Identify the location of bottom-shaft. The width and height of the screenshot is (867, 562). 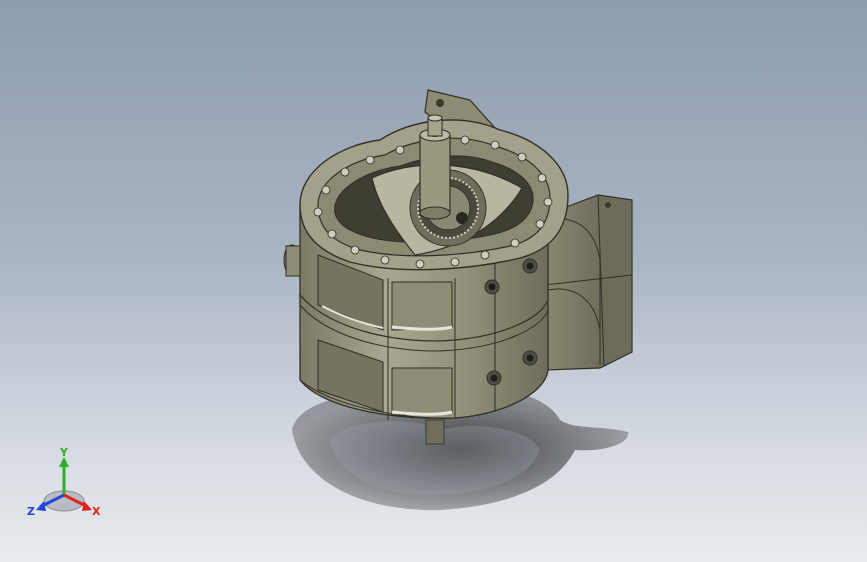
(435, 432).